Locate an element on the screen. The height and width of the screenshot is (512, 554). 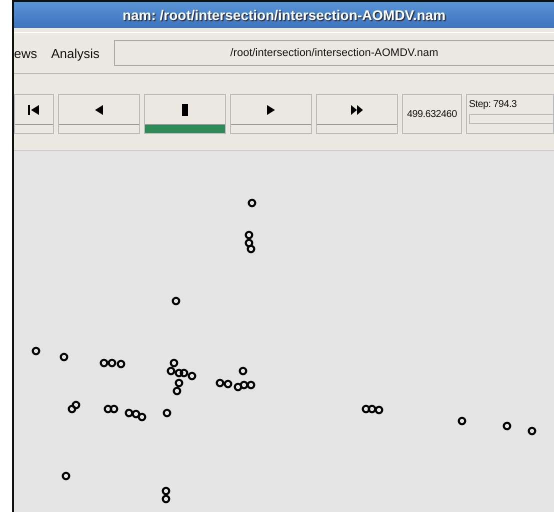
fast-forward-icon is located at coordinates (357, 110).